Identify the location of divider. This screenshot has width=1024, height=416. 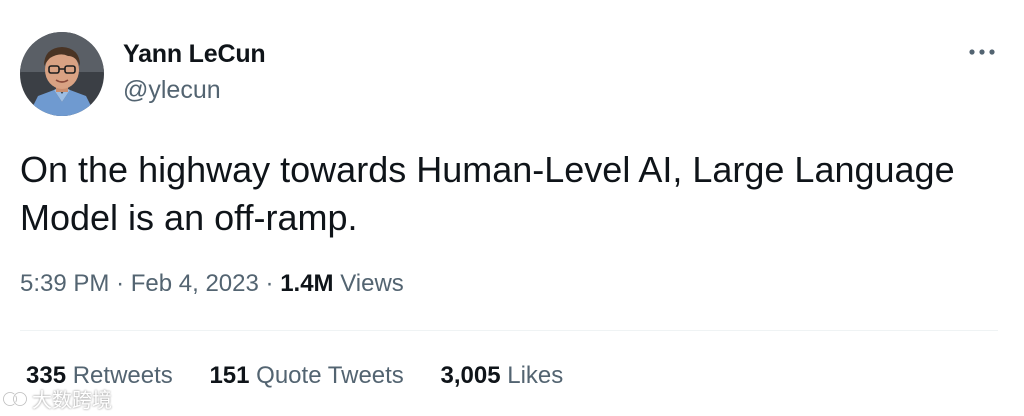
(509, 330).